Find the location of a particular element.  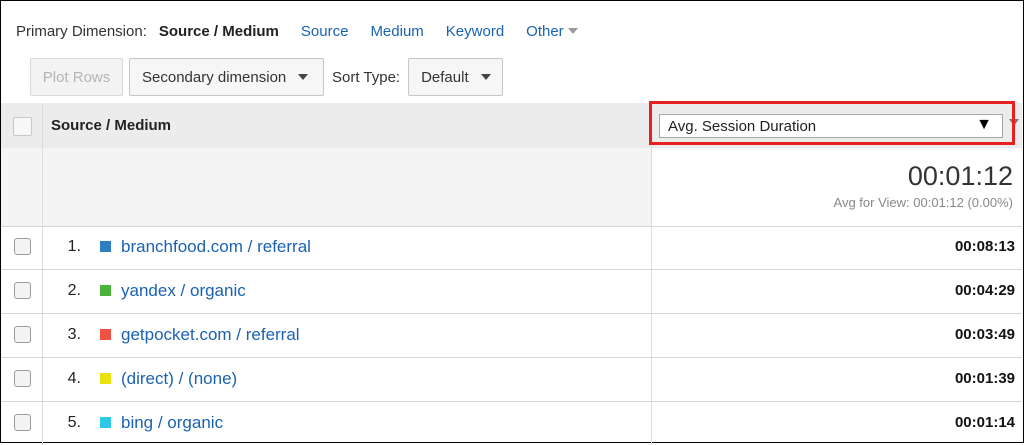

row-metric-value: 00:01:14 is located at coordinates (984, 422).